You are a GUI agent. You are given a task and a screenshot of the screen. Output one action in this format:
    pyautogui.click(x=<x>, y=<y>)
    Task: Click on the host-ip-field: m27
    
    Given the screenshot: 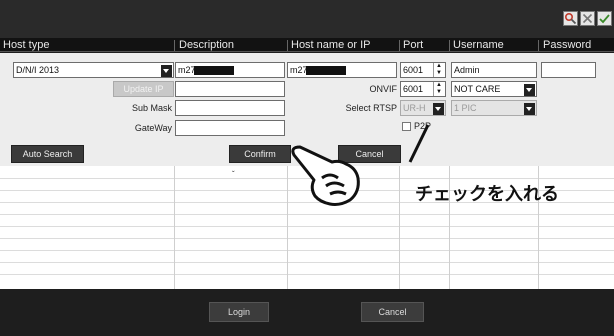 What is the action you would take?
    pyautogui.click(x=342, y=70)
    